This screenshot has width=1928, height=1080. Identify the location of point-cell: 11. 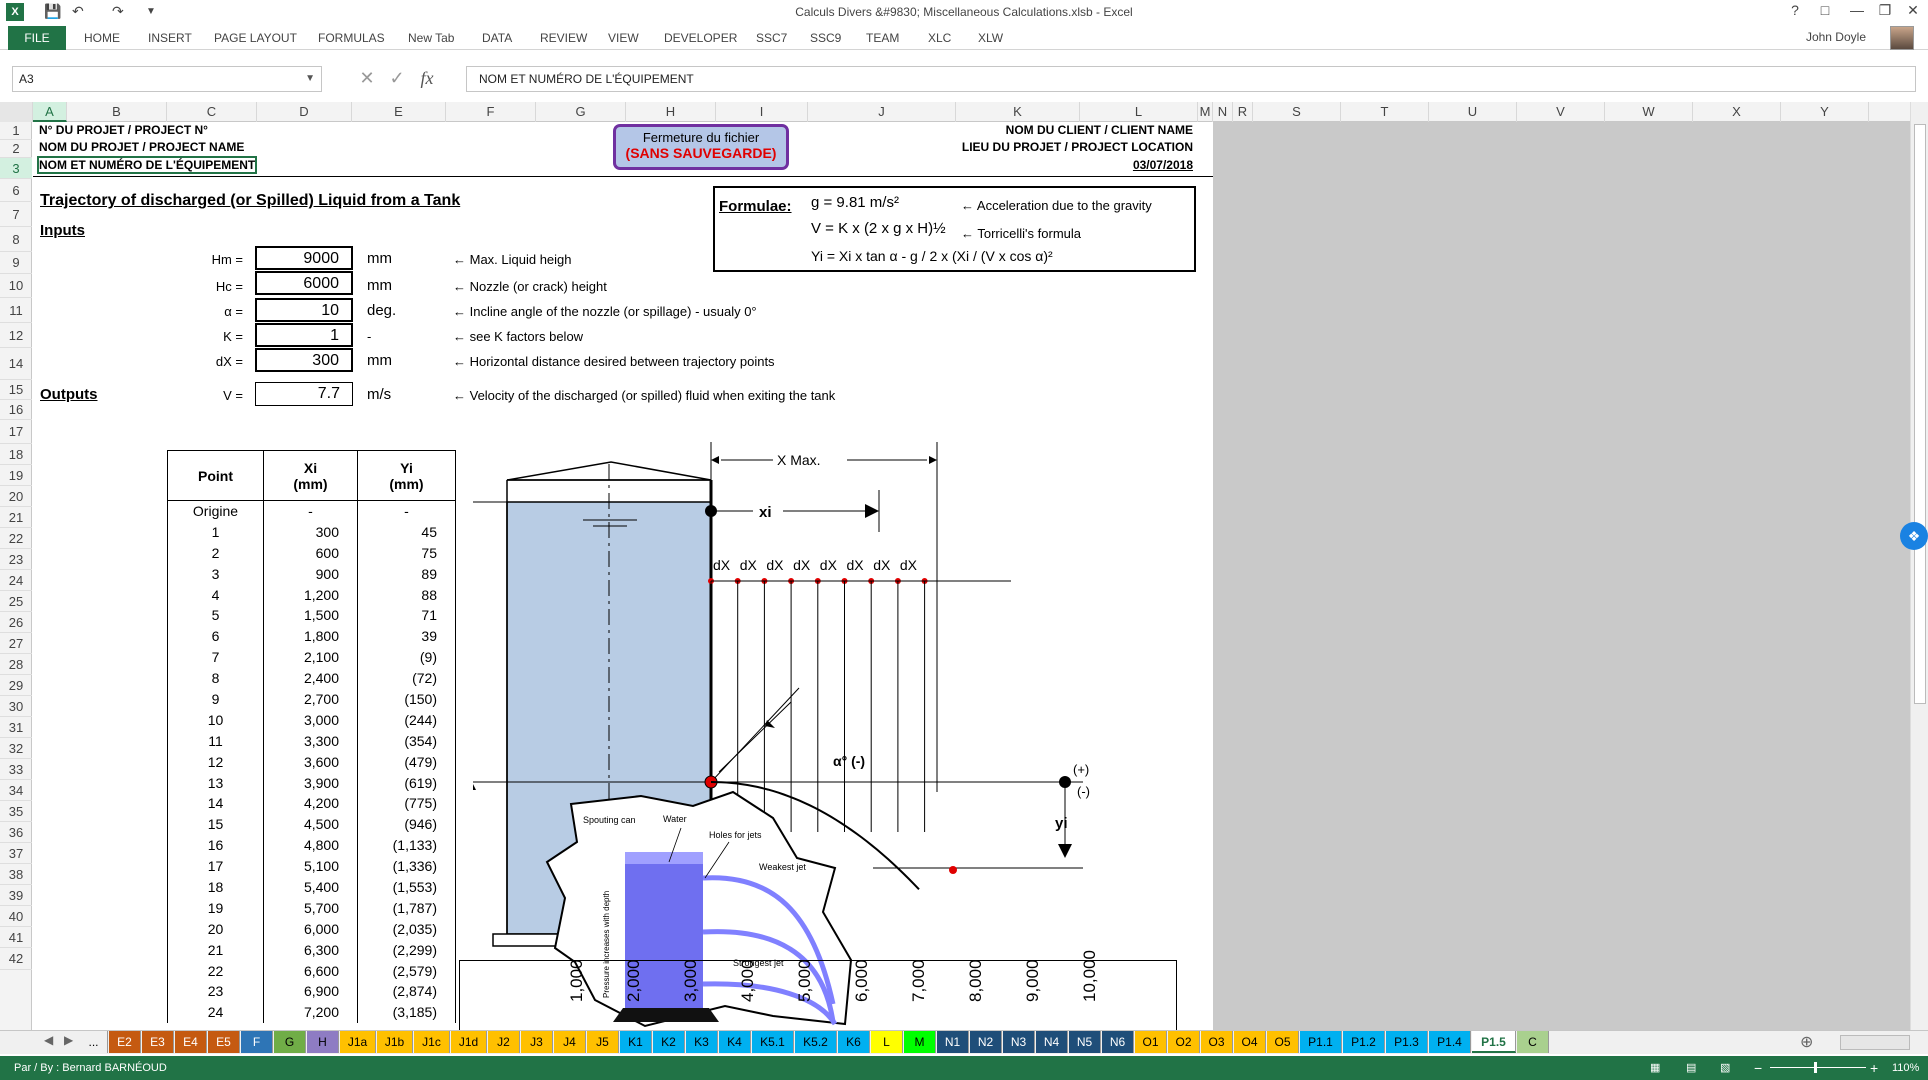
(215, 741).